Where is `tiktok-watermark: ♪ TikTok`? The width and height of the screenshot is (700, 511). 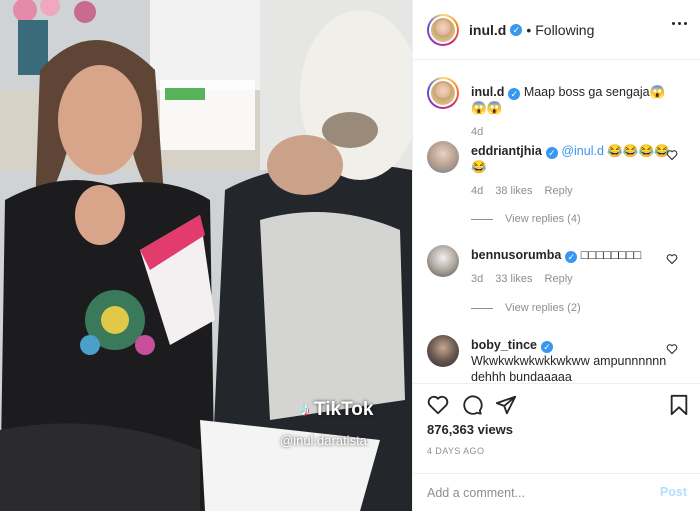
tiktok-watermark: ♪ TikTok is located at coordinates (336, 409).